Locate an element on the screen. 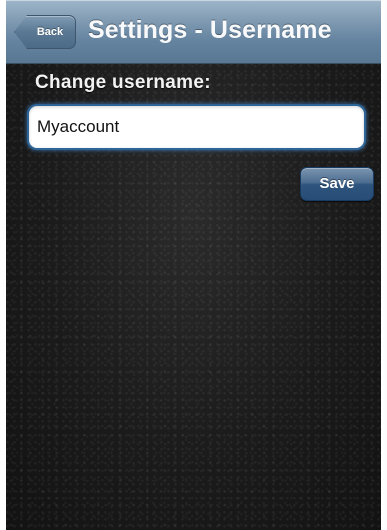 This screenshot has width=387, height=530. back-button-label: Back is located at coordinates (50, 32).